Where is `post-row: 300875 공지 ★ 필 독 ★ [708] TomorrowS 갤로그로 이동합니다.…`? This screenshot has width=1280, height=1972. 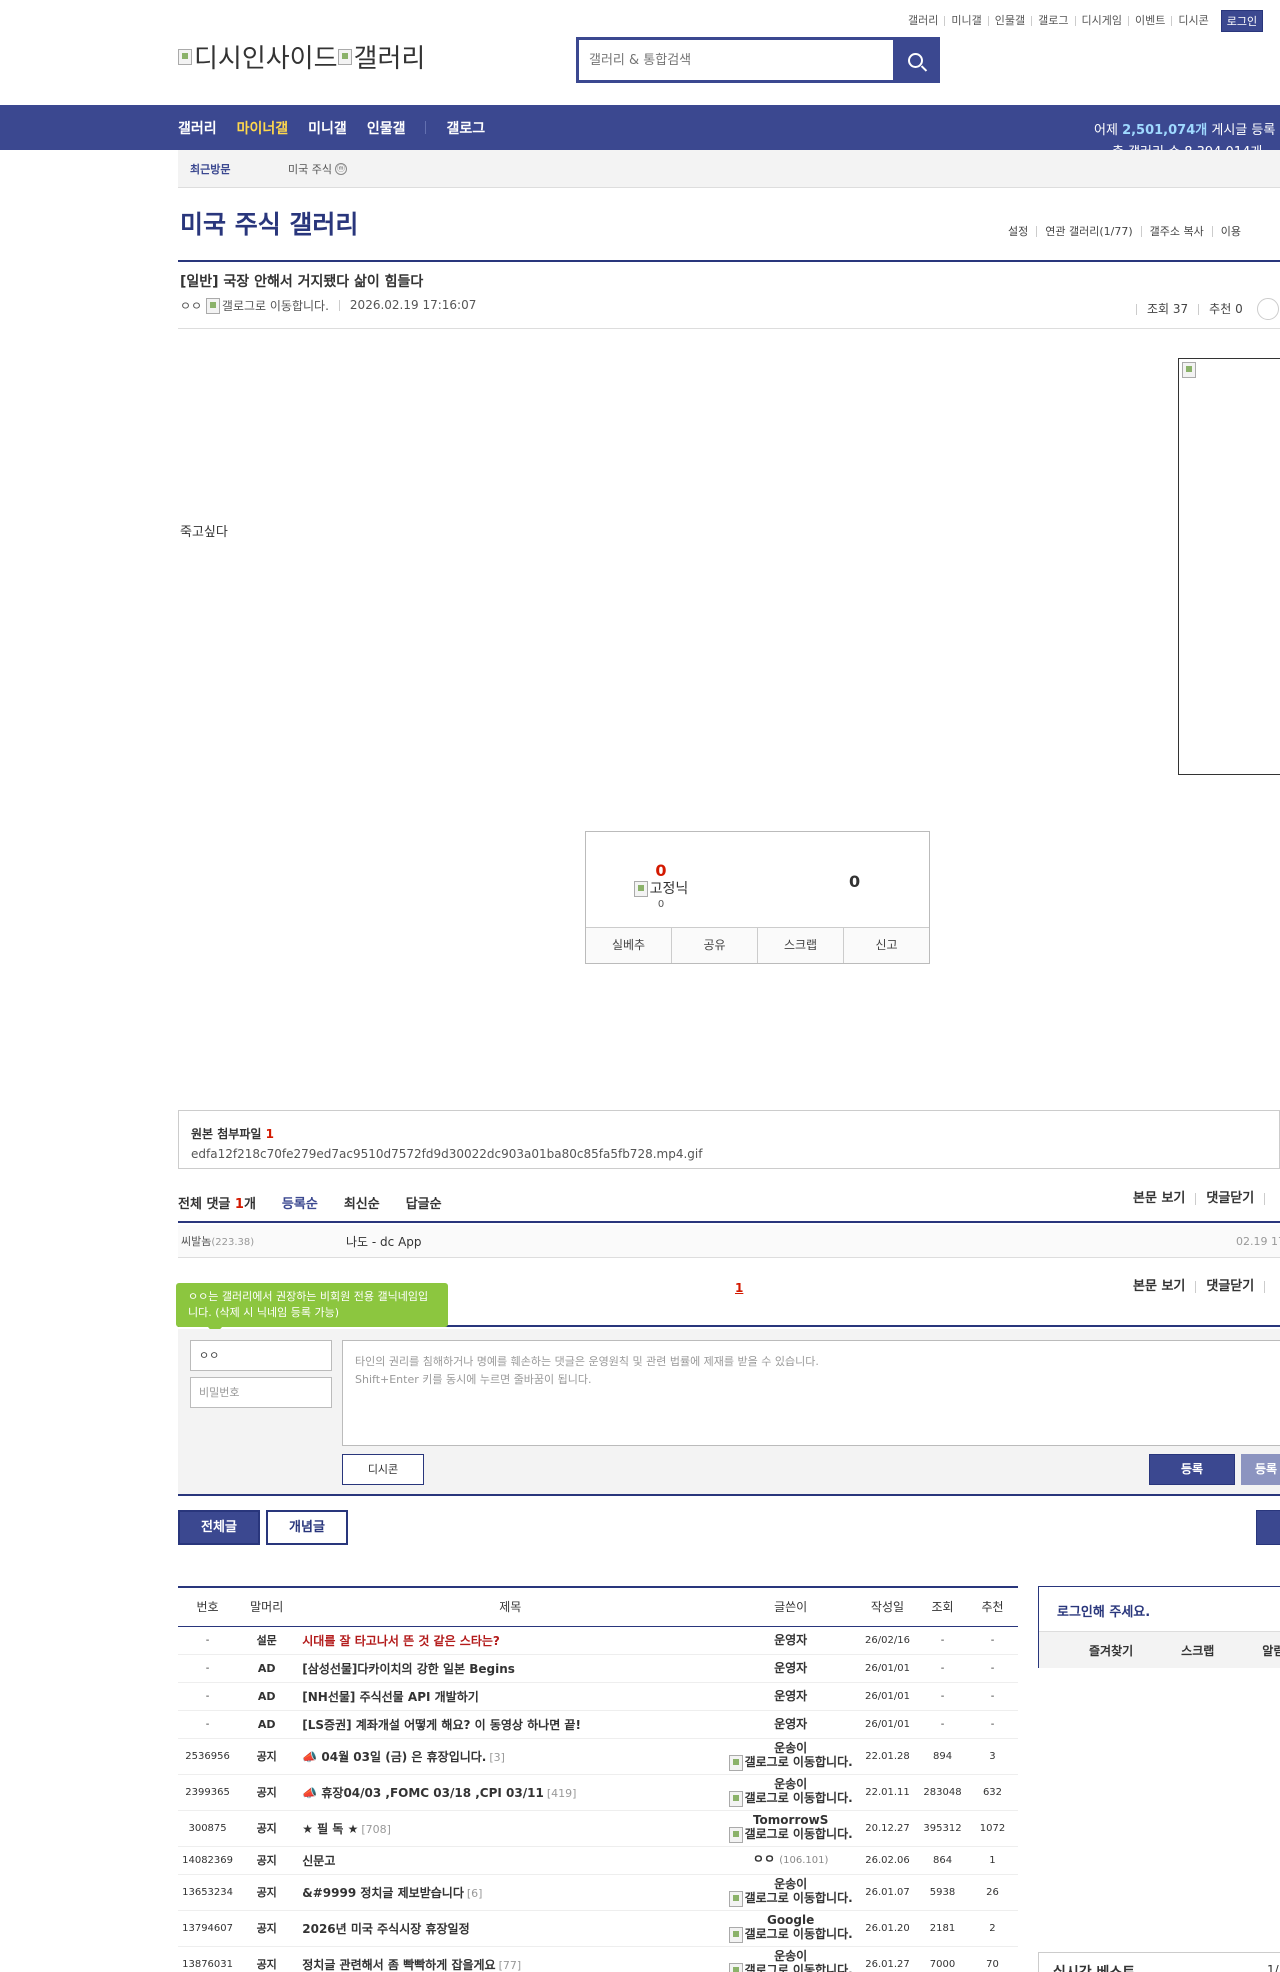
post-row: 300875 공지 ★ 필 독 ★ [708] TomorrowS 갤로그로 이동합니다.… is located at coordinates (598, 1828).